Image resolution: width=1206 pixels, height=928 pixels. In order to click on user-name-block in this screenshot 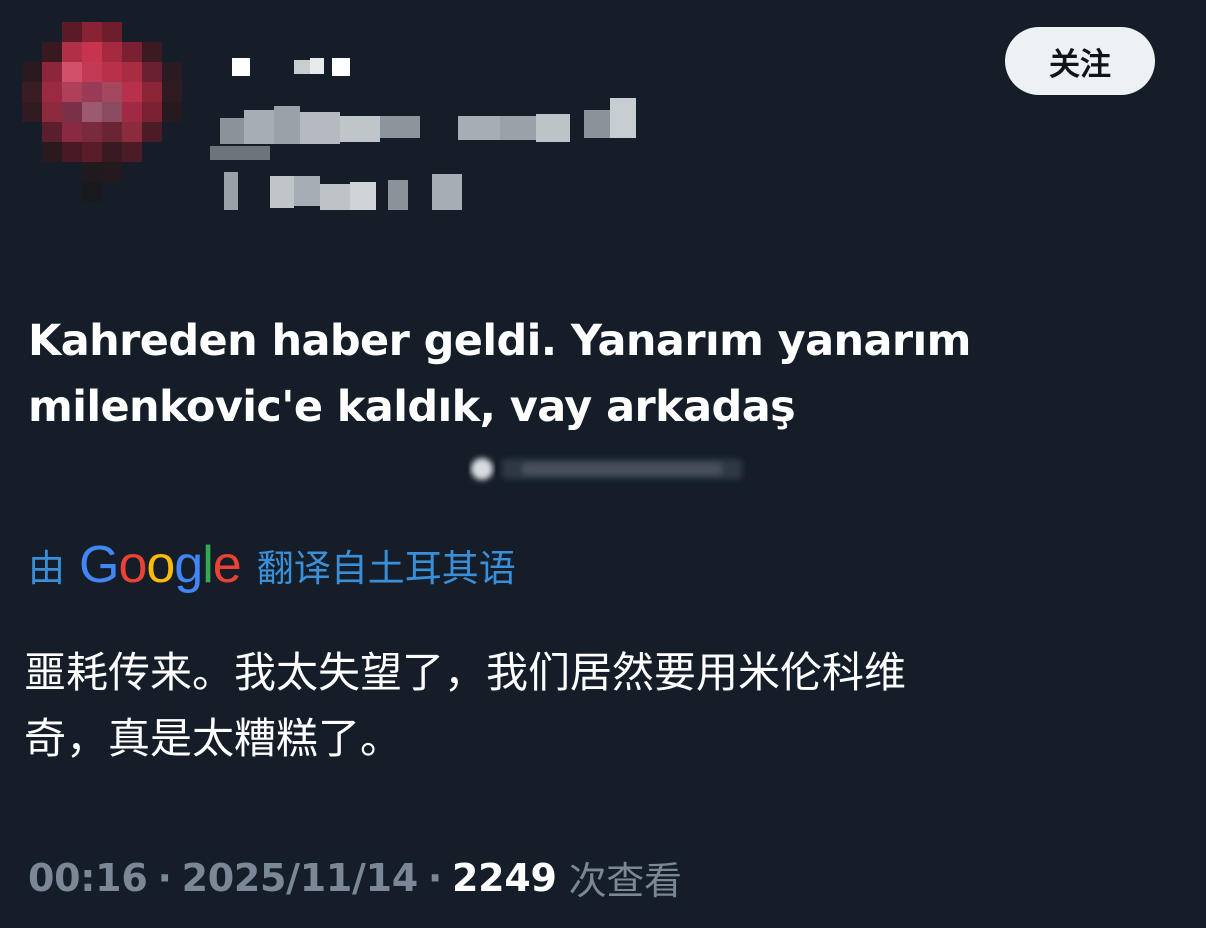, I will do `click(430, 135)`.